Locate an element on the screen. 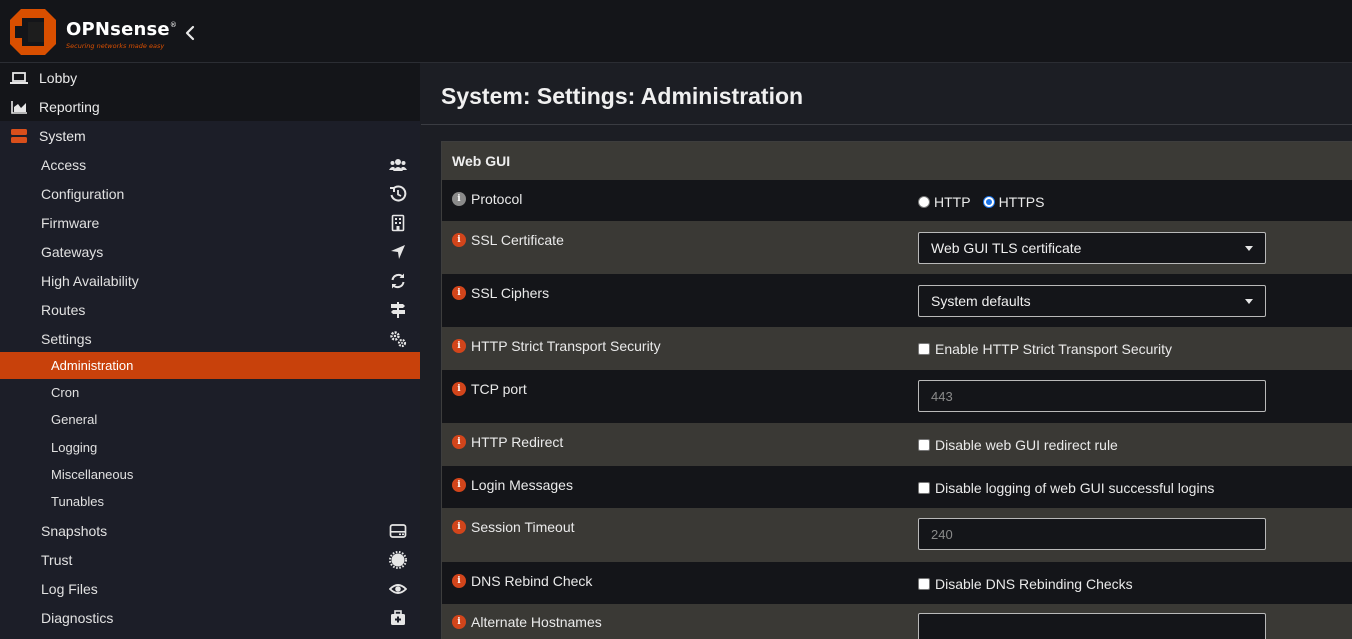  alternate-hostnames-label: i Alternate Hostnames is located at coordinates (527, 622).